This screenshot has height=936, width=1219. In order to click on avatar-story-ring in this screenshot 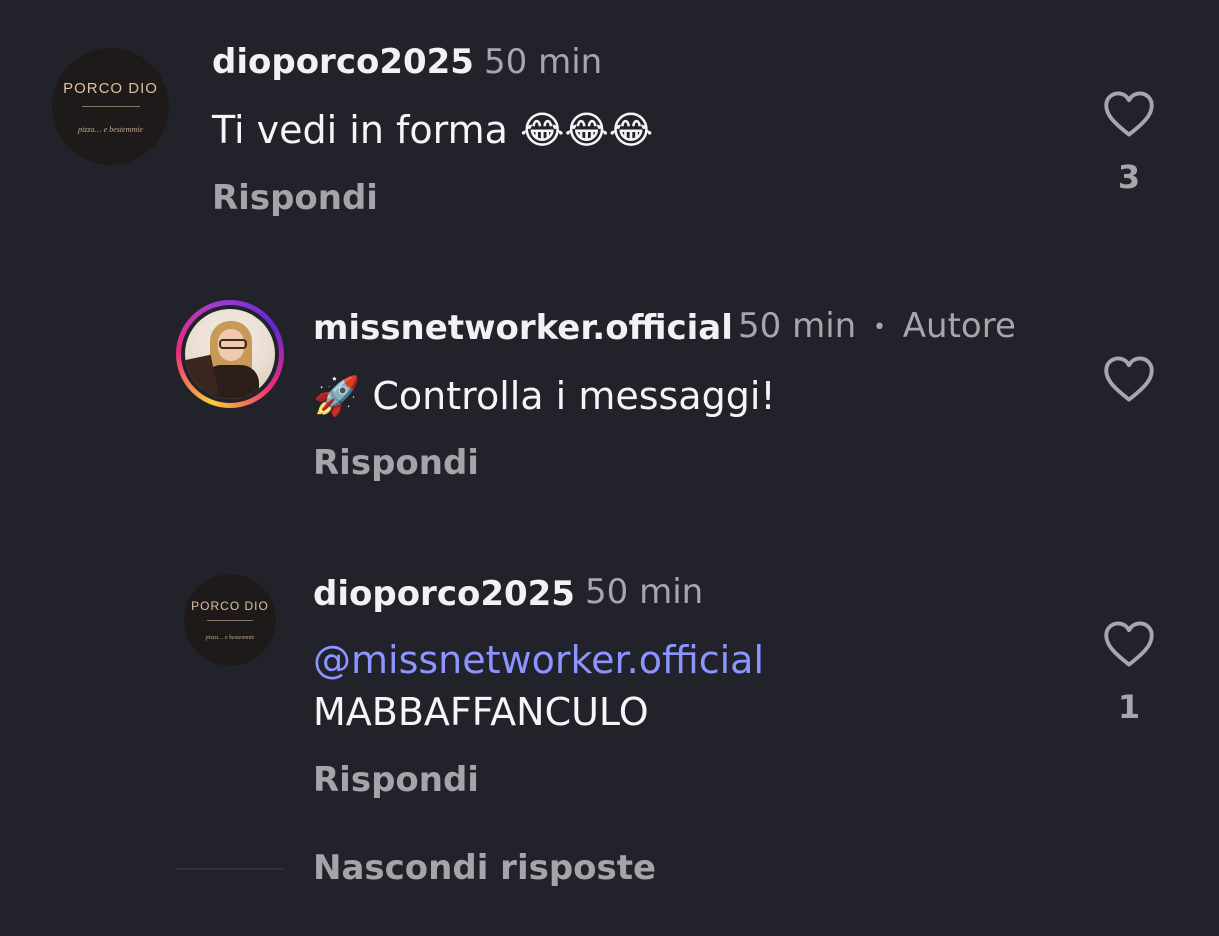, I will do `click(230, 354)`.